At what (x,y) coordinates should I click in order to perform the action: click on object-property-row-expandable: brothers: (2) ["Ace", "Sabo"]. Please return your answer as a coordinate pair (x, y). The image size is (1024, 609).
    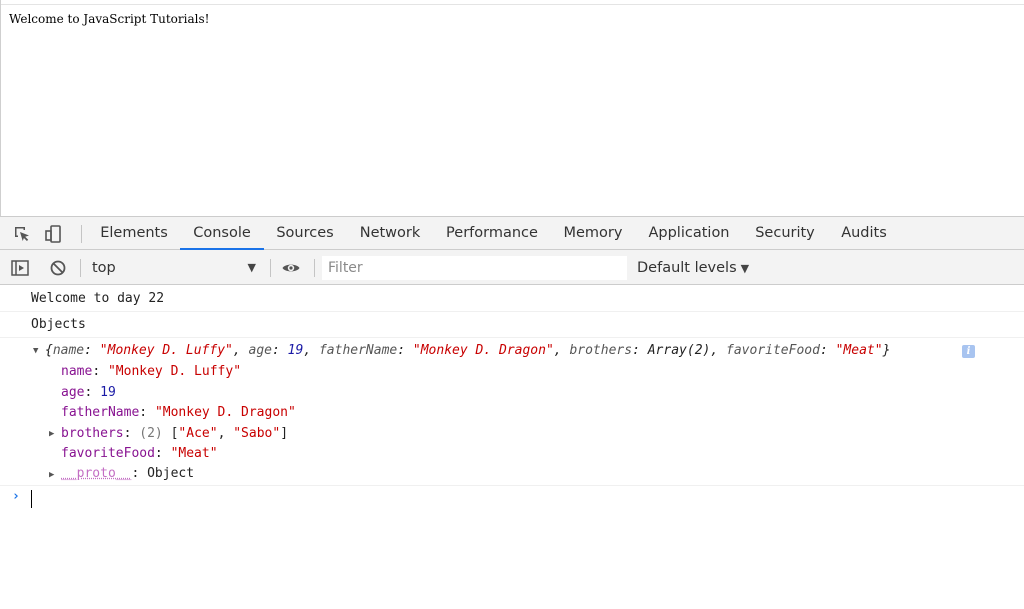
    Looking at the image, I should click on (174, 434).